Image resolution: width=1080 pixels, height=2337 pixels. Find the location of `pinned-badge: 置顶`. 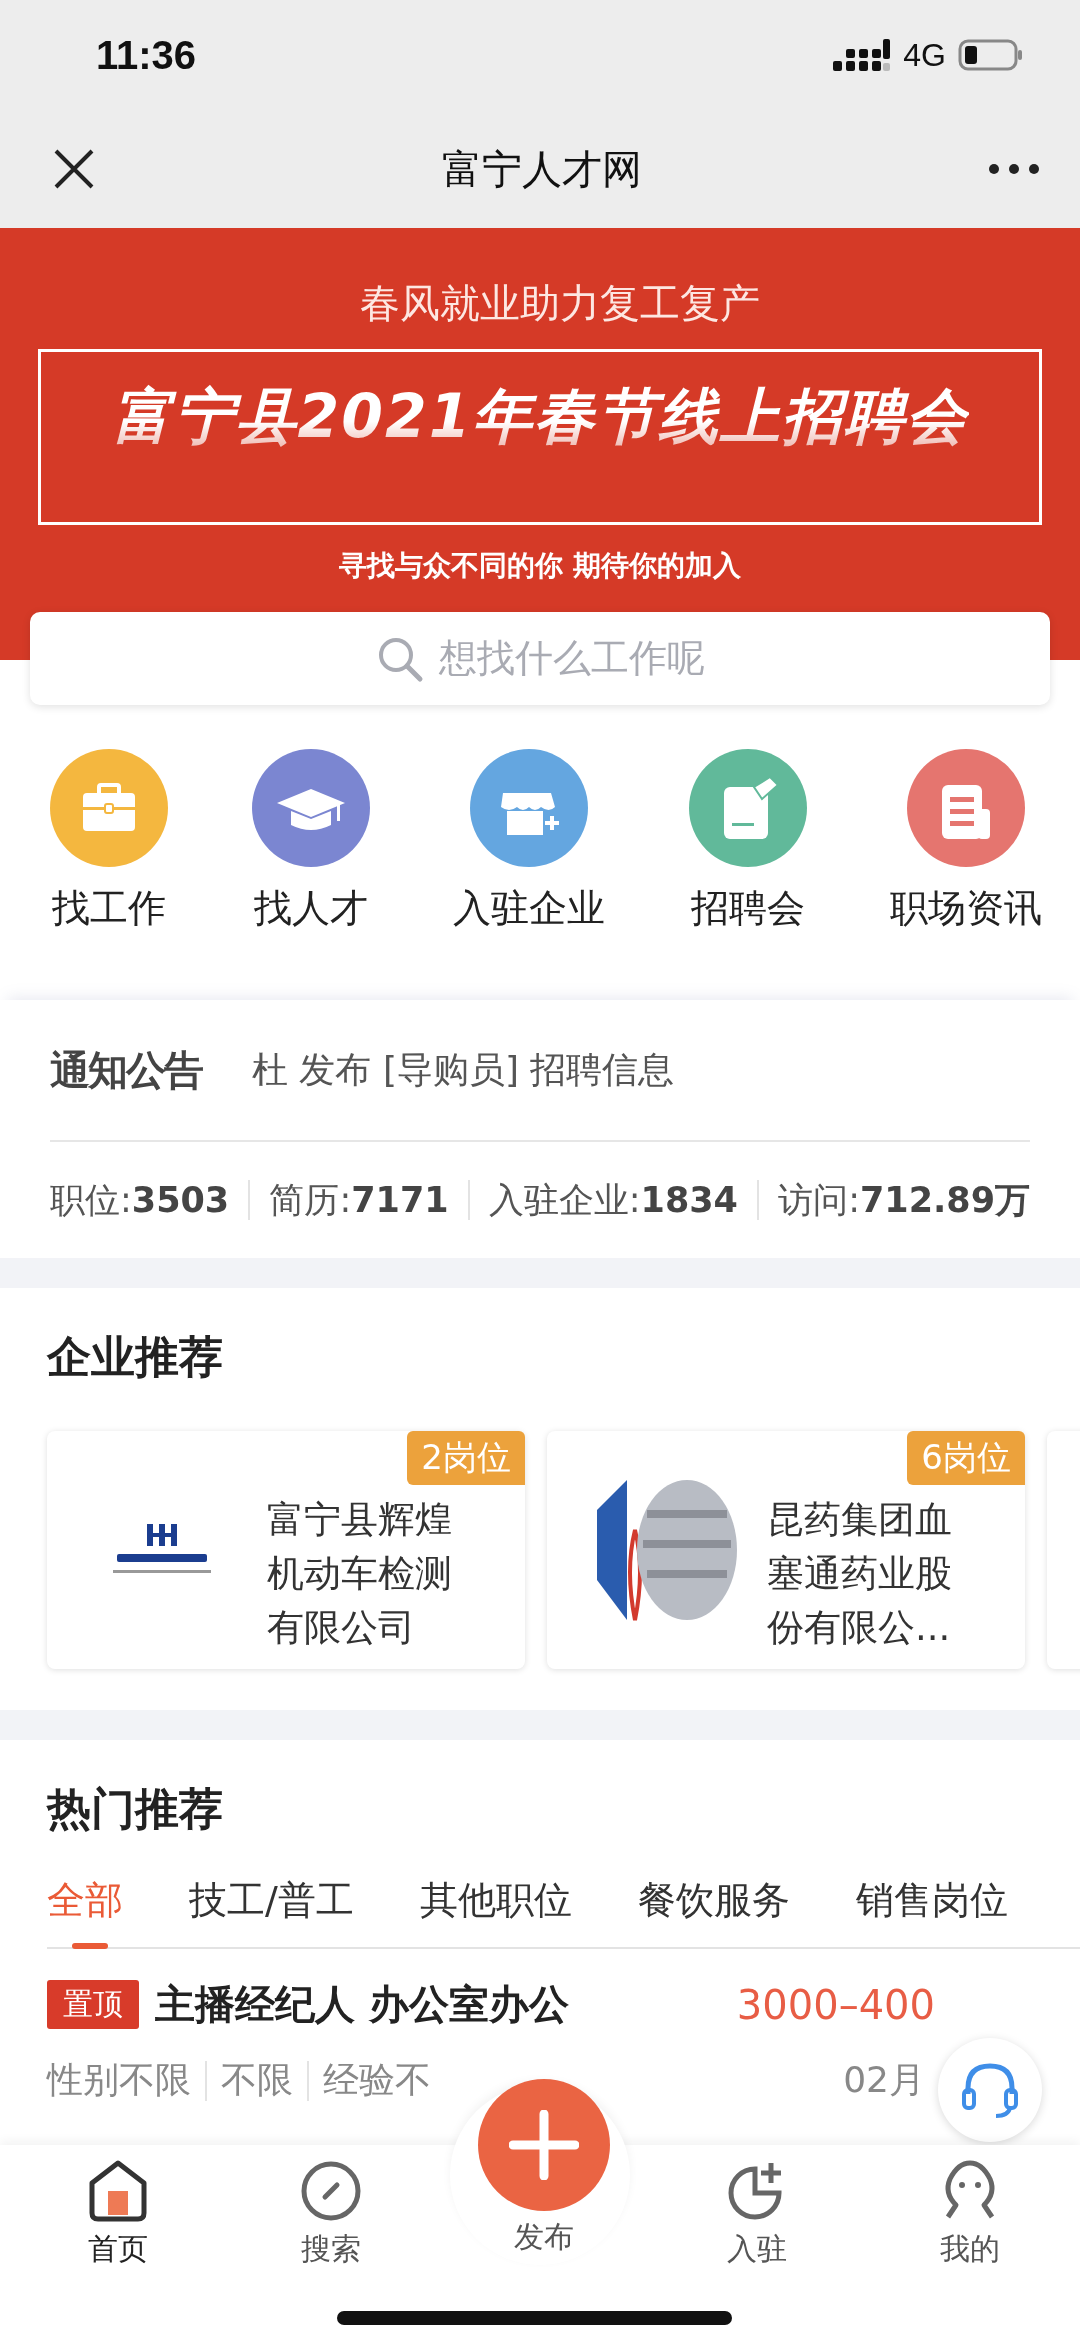

pinned-badge: 置顶 is located at coordinates (93, 2004).